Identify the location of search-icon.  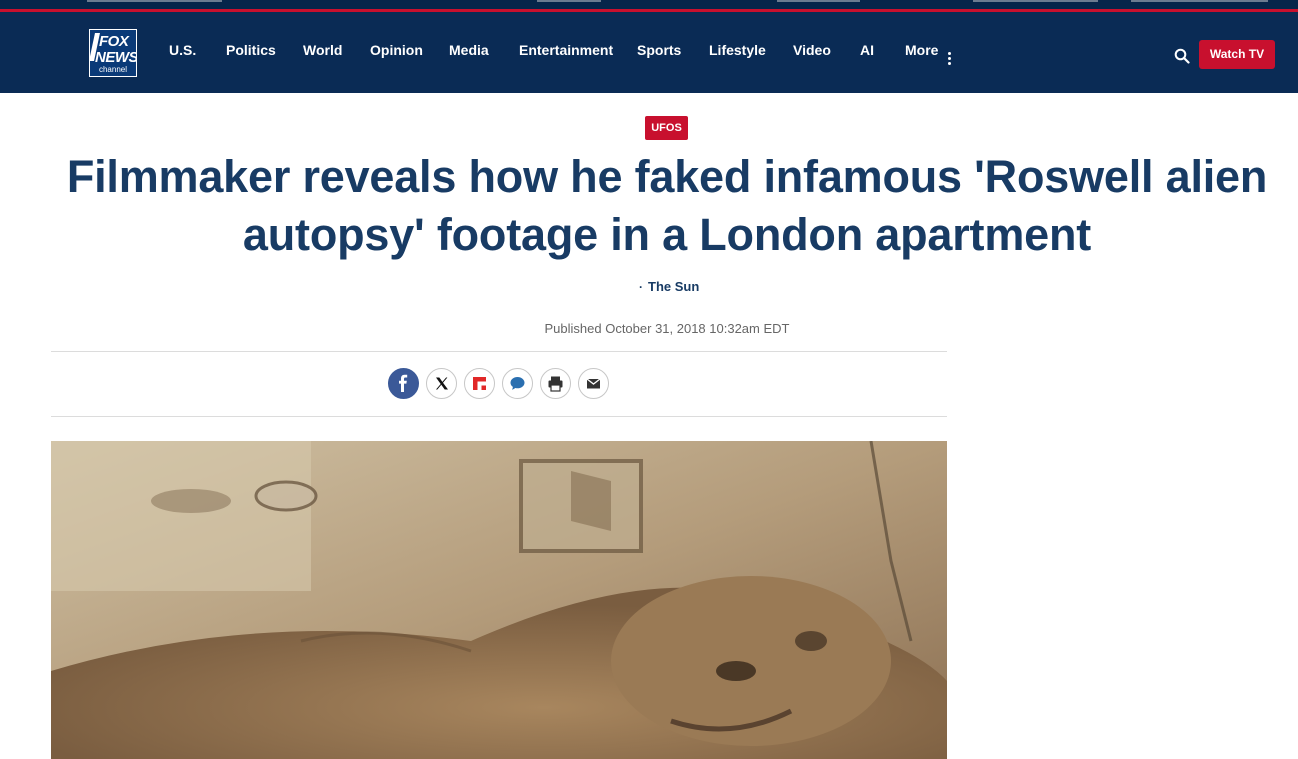
(1182, 56).